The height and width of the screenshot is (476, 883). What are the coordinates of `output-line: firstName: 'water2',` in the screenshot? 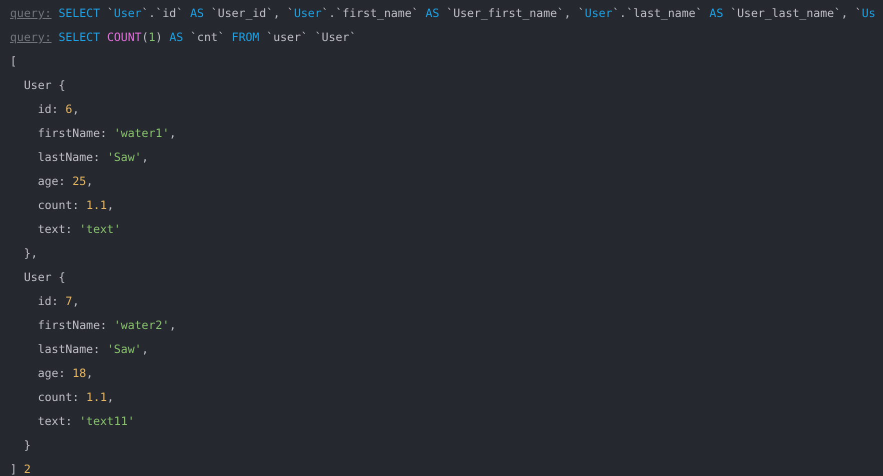 It's located at (107, 325).